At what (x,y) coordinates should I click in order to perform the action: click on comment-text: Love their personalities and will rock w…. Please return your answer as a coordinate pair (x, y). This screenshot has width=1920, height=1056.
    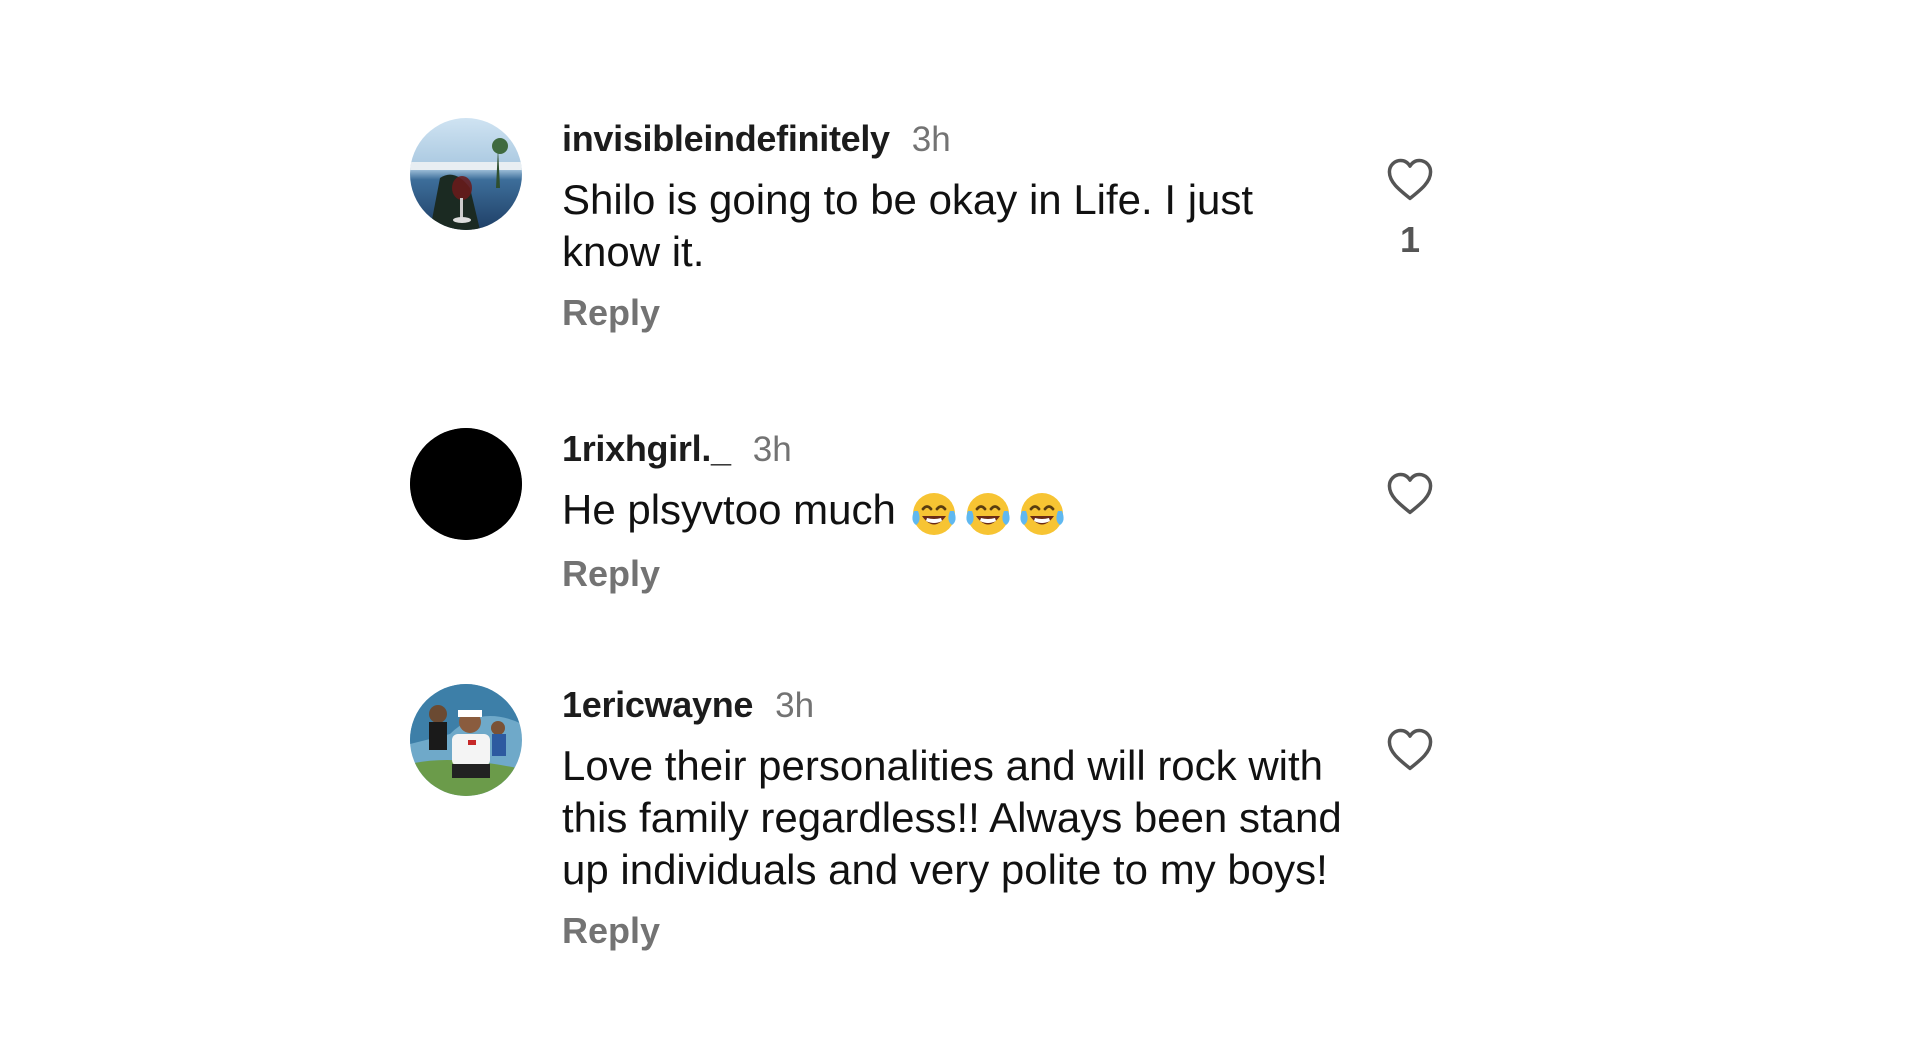
    Looking at the image, I should click on (952, 817).